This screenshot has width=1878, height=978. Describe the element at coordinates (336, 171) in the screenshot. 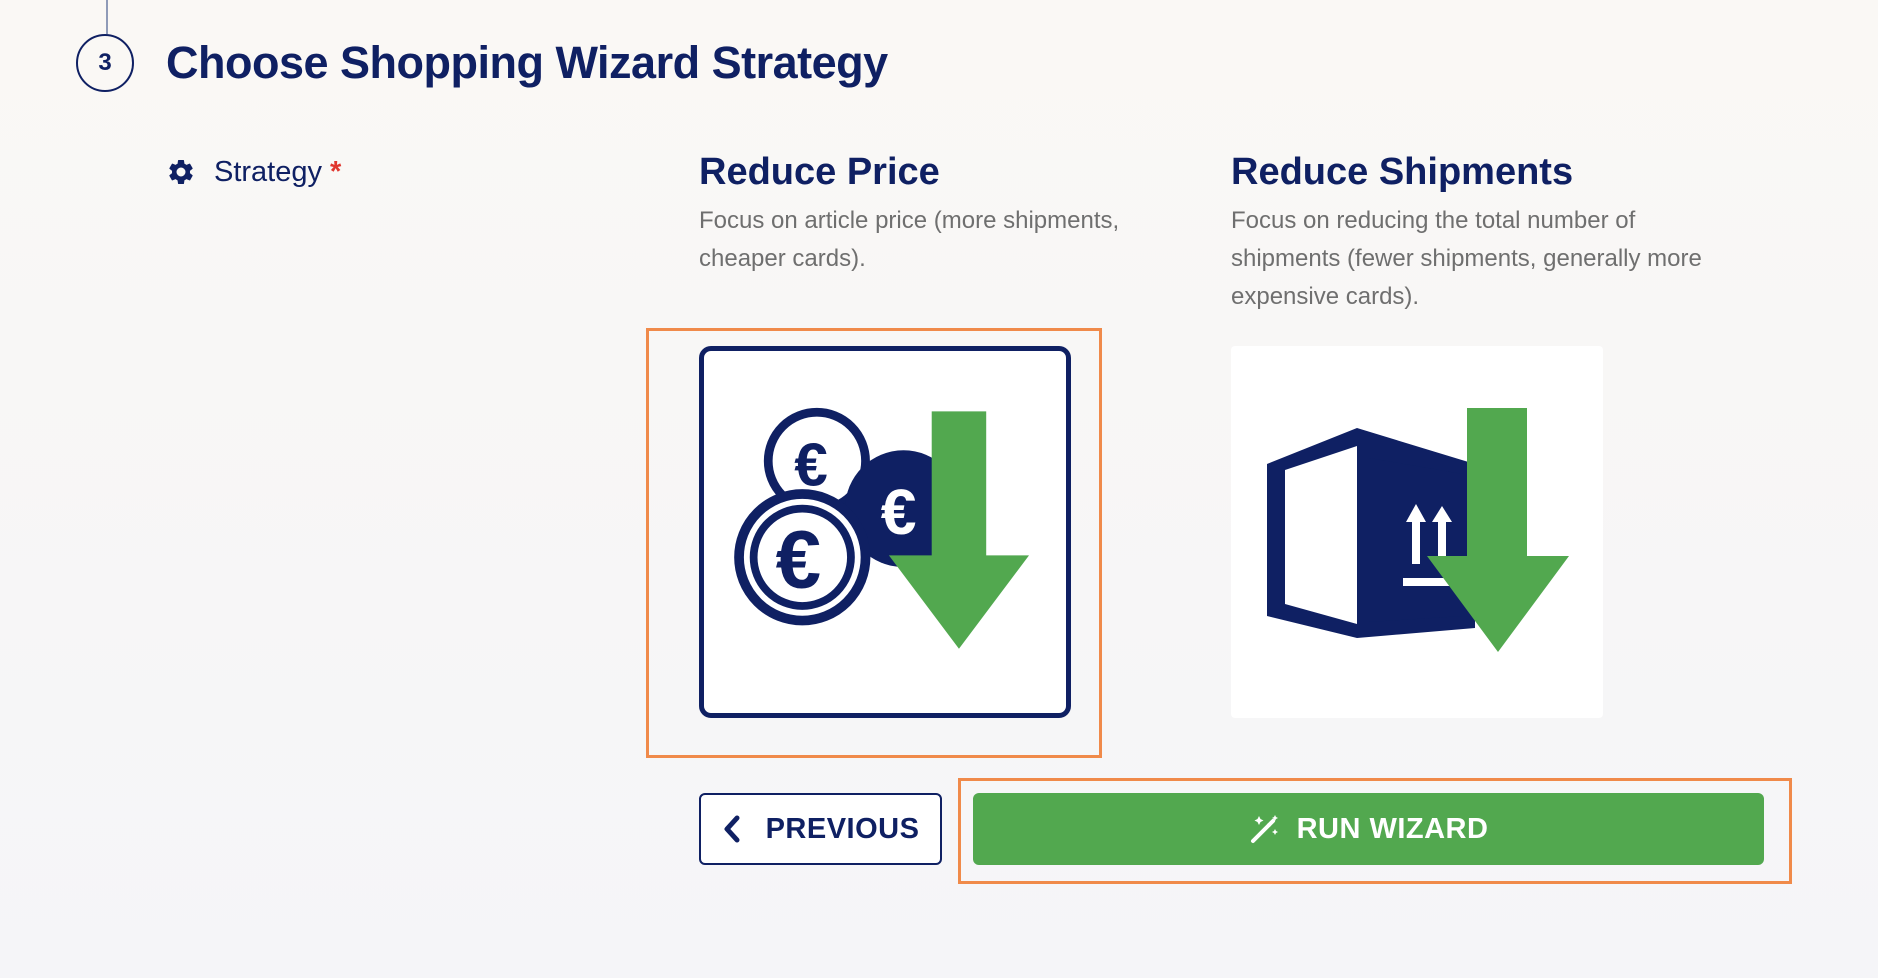

I see `required-asterisk: *` at that location.